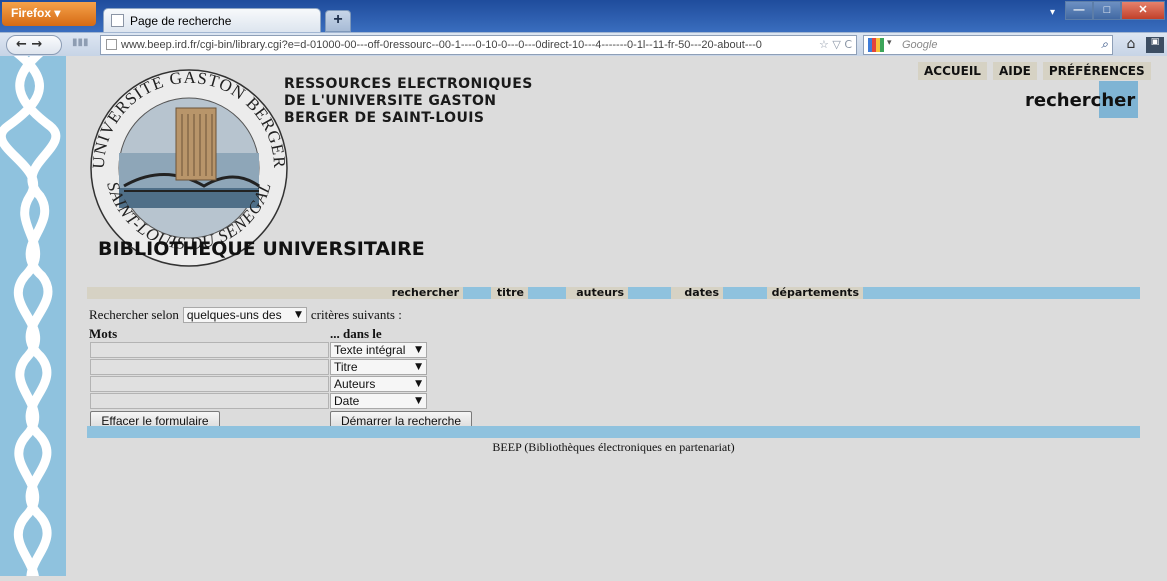 The height and width of the screenshot is (581, 1167). Describe the element at coordinates (378, 401) in the screenshot. I see `field-select-4: Date ▼` at that location.